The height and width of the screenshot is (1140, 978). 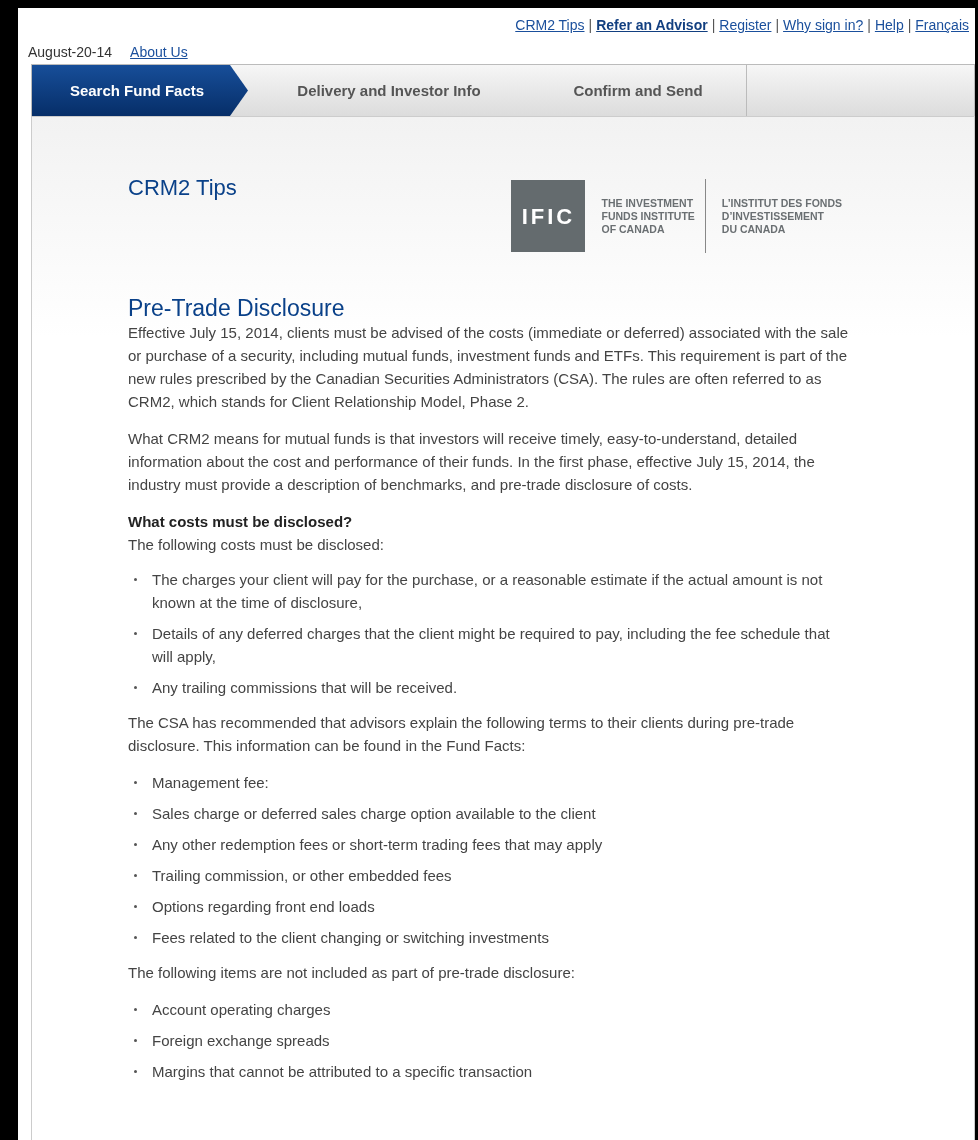 What do you see at coordinates (263, 907) in the screenshot?
I see `list-item: Options regarding front end loads` at bounding box center [263, 907].